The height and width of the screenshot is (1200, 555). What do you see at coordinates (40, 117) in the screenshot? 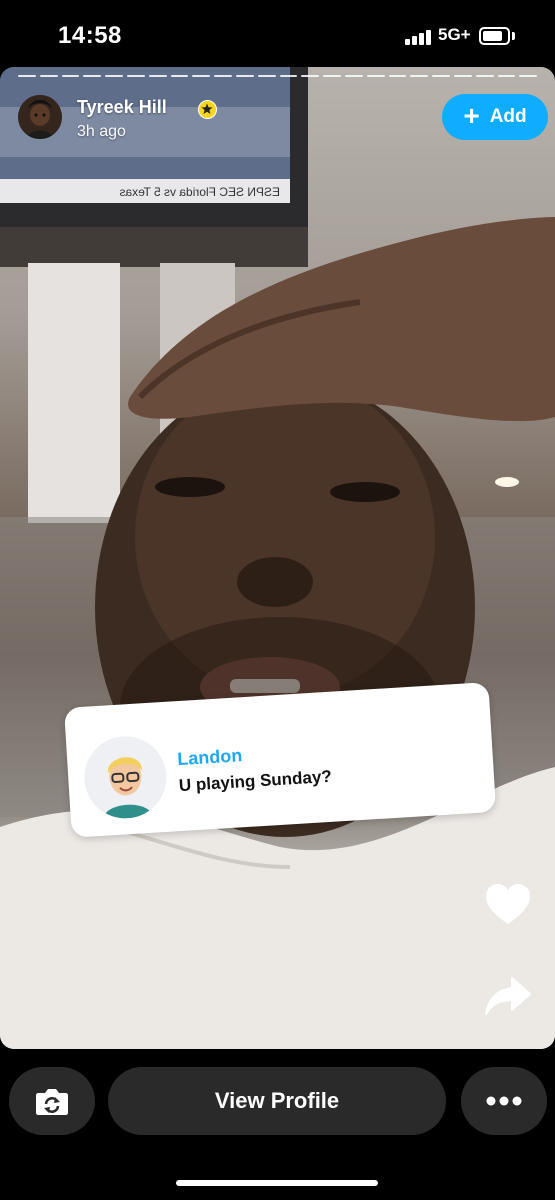
I see `poster-avatar` at bounding box center [40, 117].